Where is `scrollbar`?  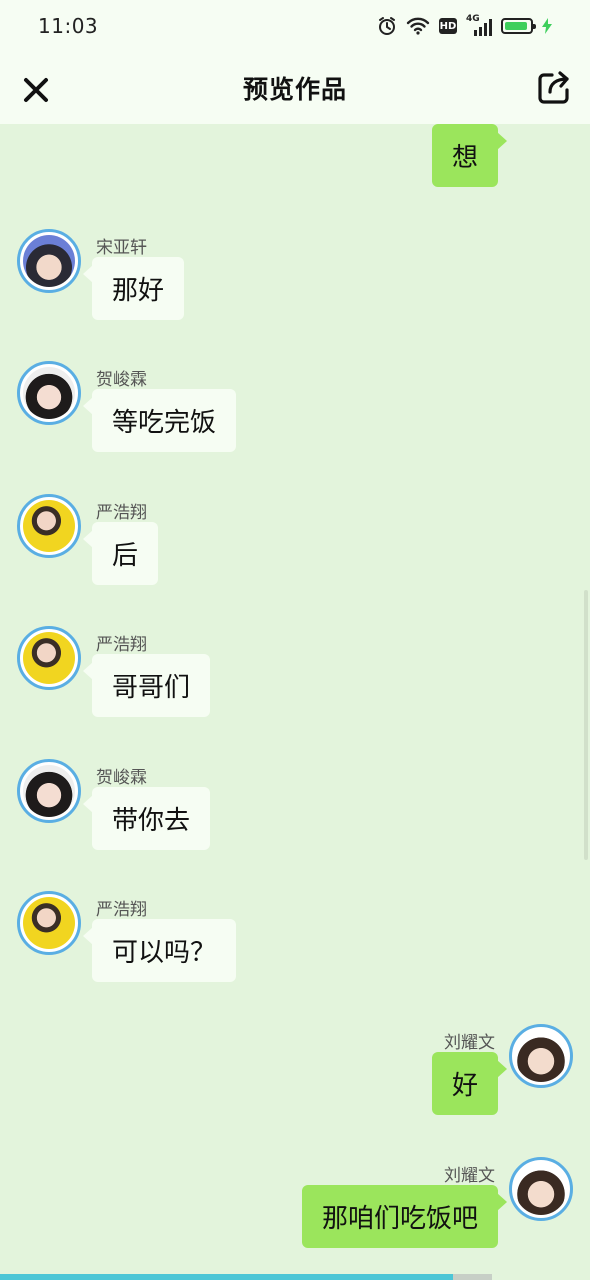 scrollbar is located at coordinates (586, 725).